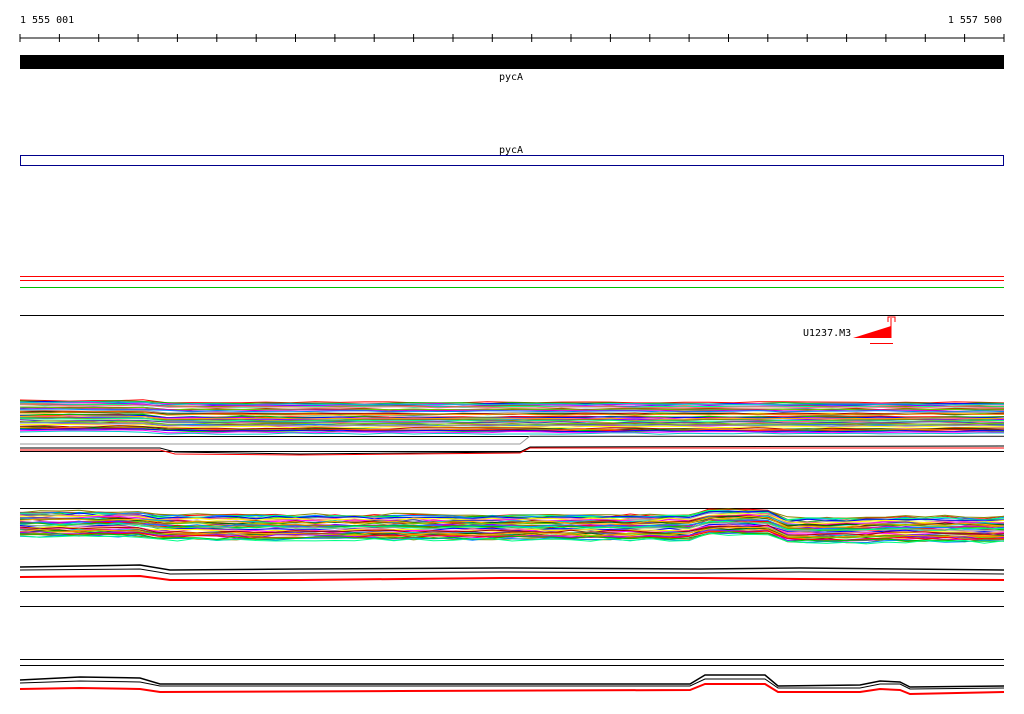  I want to click on feature-track: U1237.M3, so click(512, 329).